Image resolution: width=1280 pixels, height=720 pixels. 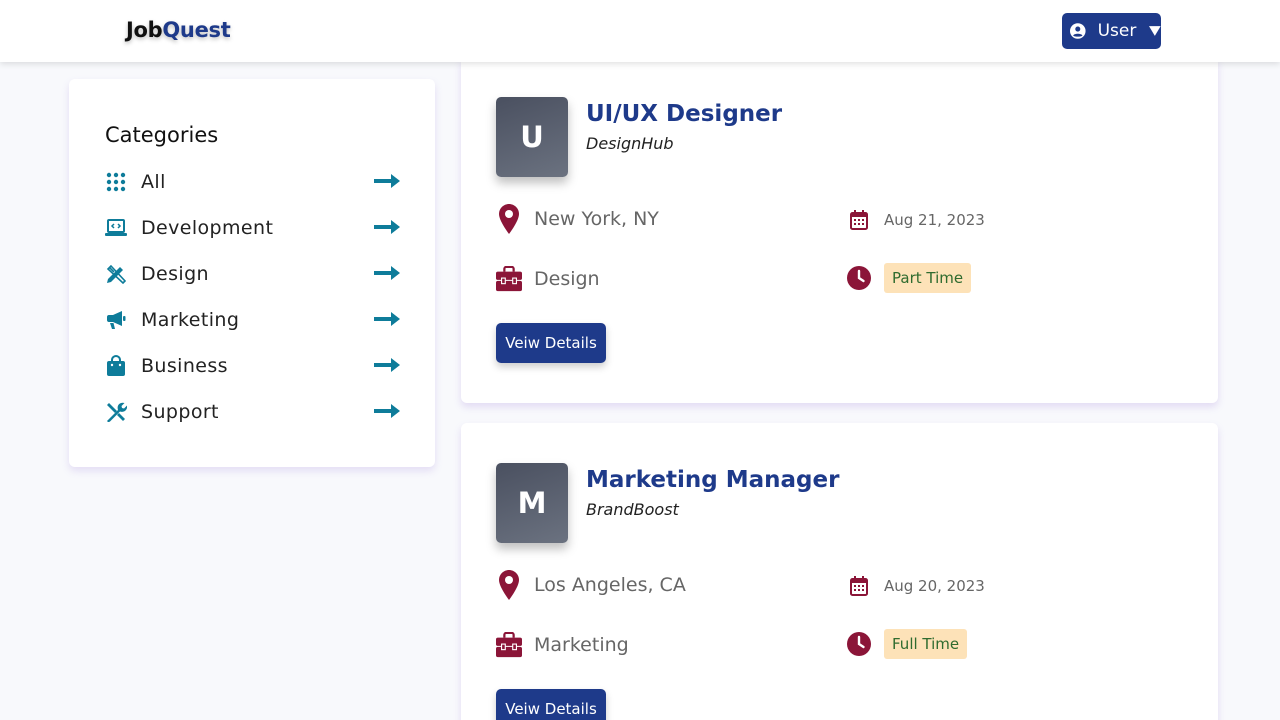 I want to click on shopping-bag-icon, so click(x=116, y=366).